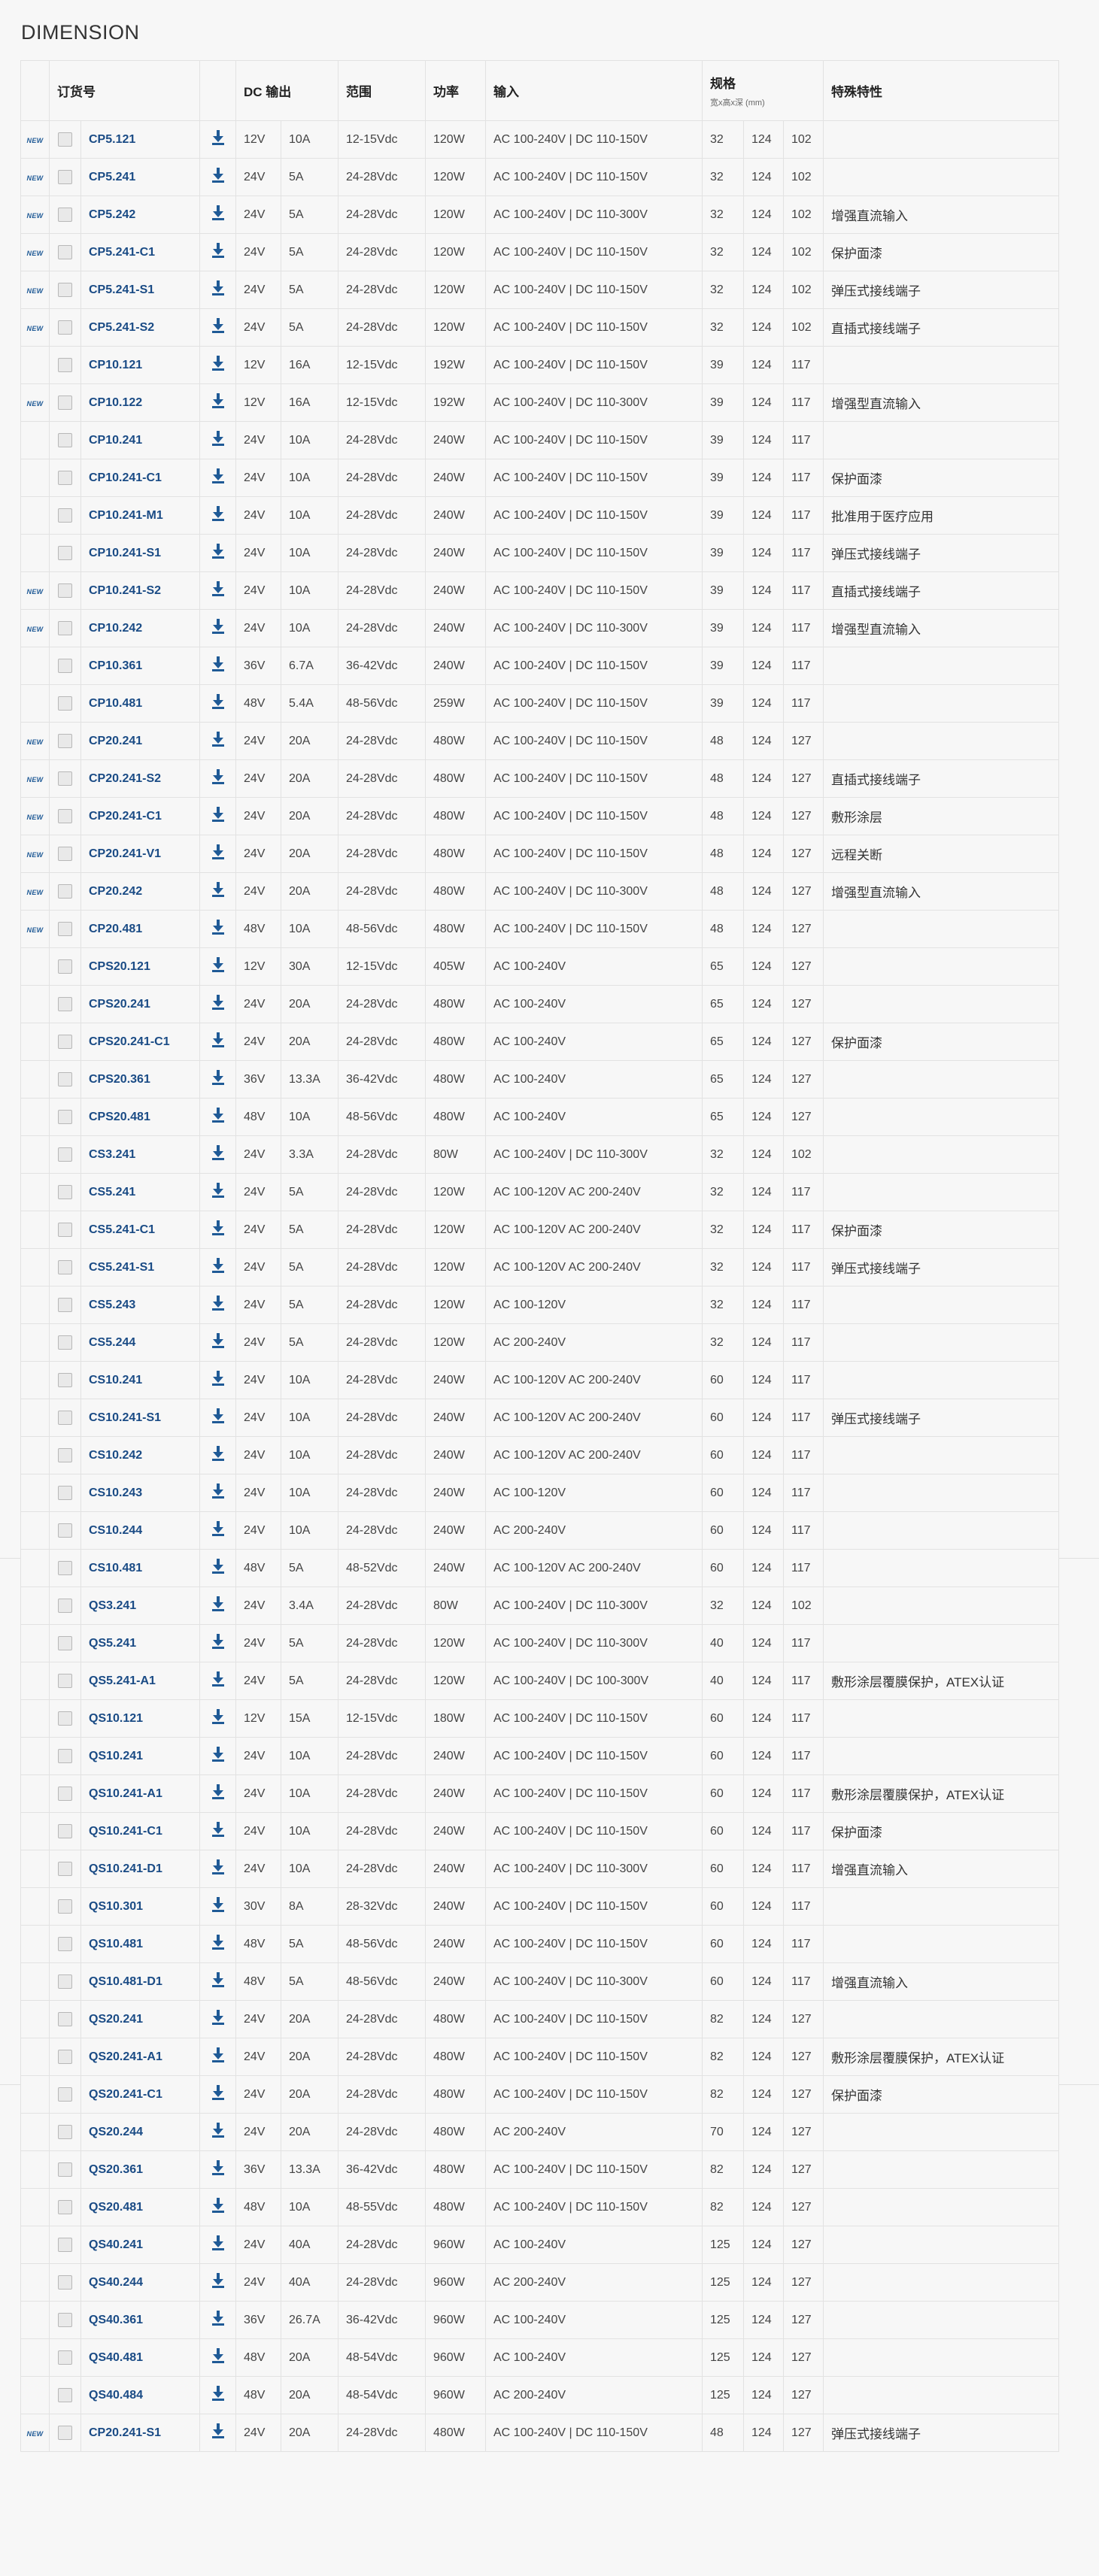 Image resolution: width=1099 pixels, height=2576 pixels. I want to click on order-number-link: CPS20.241, so click(119, 1004).